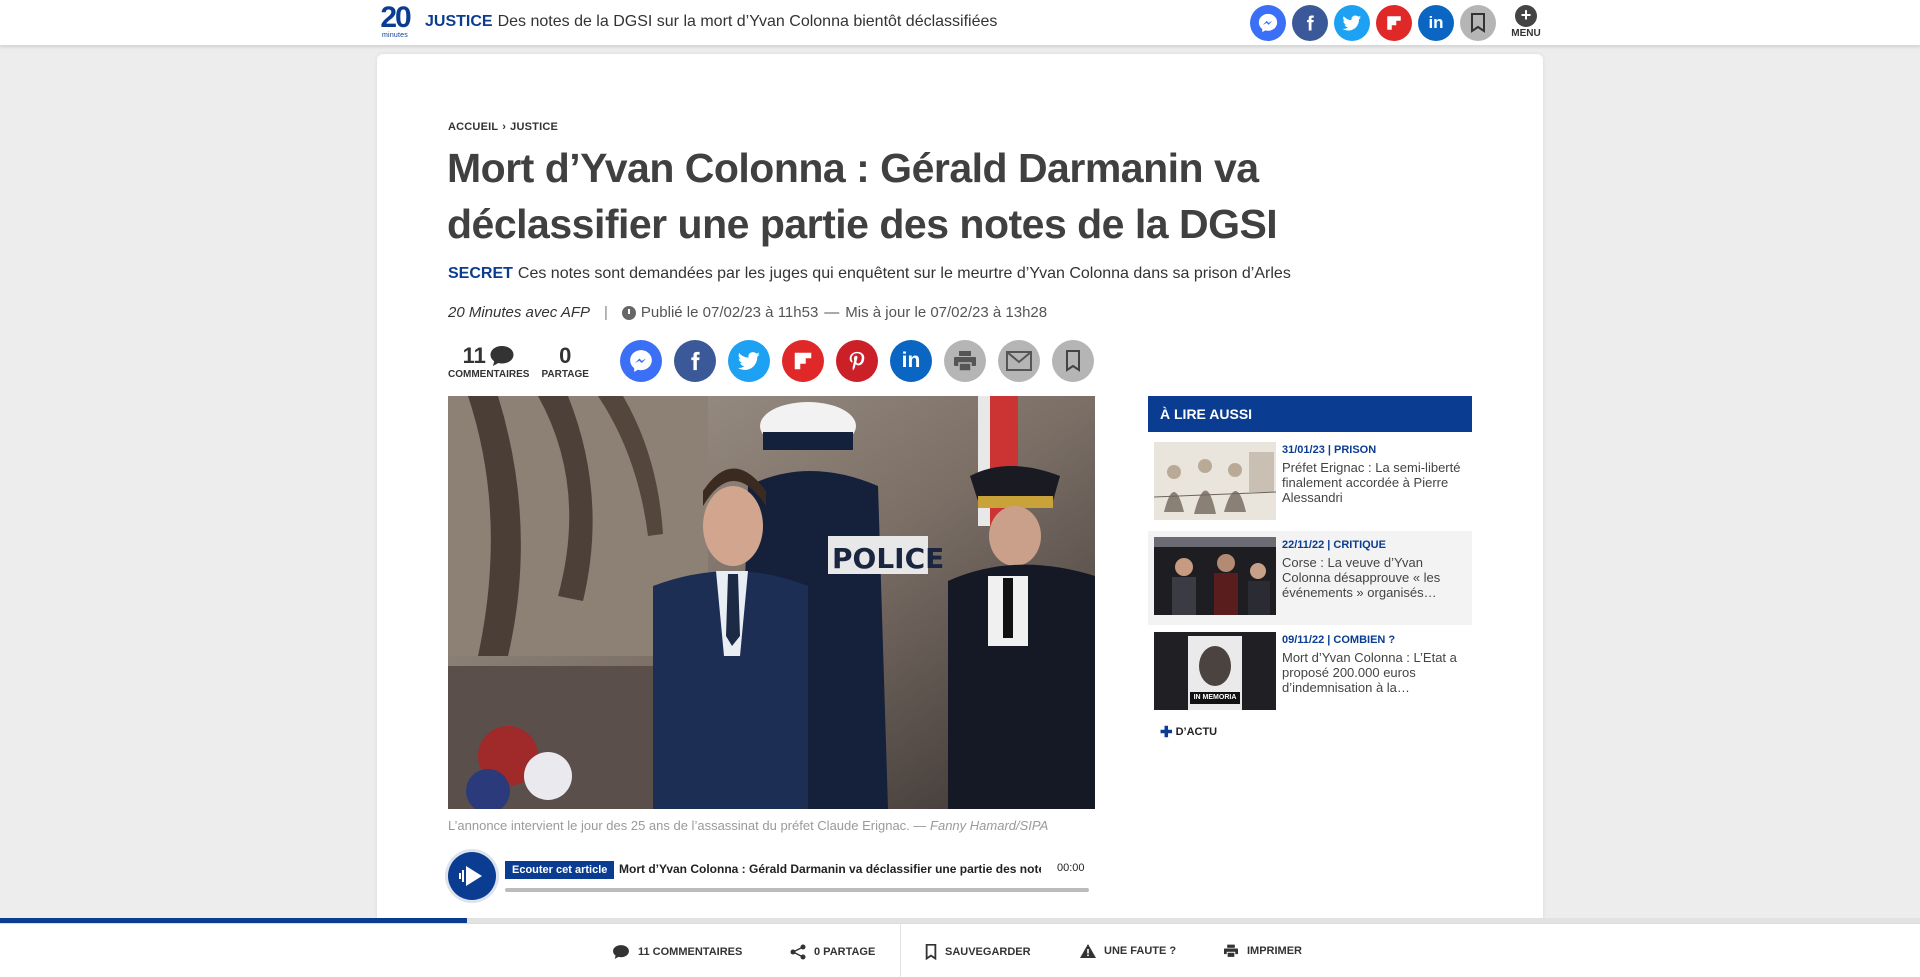  Describe the element at coordinates (988, 952) in the screenshot. I see `save-action-label: SAUVEGARDER` at that location.